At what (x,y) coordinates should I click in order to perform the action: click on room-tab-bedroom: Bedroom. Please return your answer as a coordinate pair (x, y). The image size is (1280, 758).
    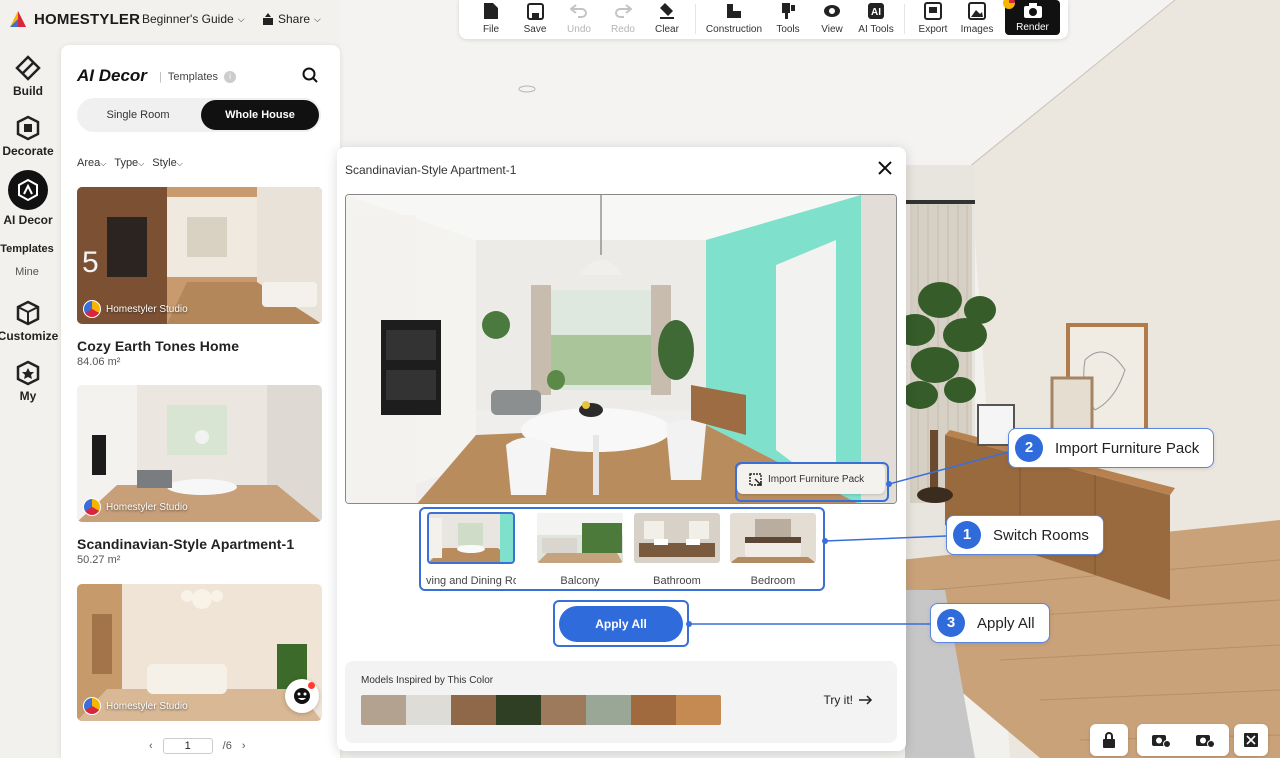
    Looking at the image, I should click on (773, 550).